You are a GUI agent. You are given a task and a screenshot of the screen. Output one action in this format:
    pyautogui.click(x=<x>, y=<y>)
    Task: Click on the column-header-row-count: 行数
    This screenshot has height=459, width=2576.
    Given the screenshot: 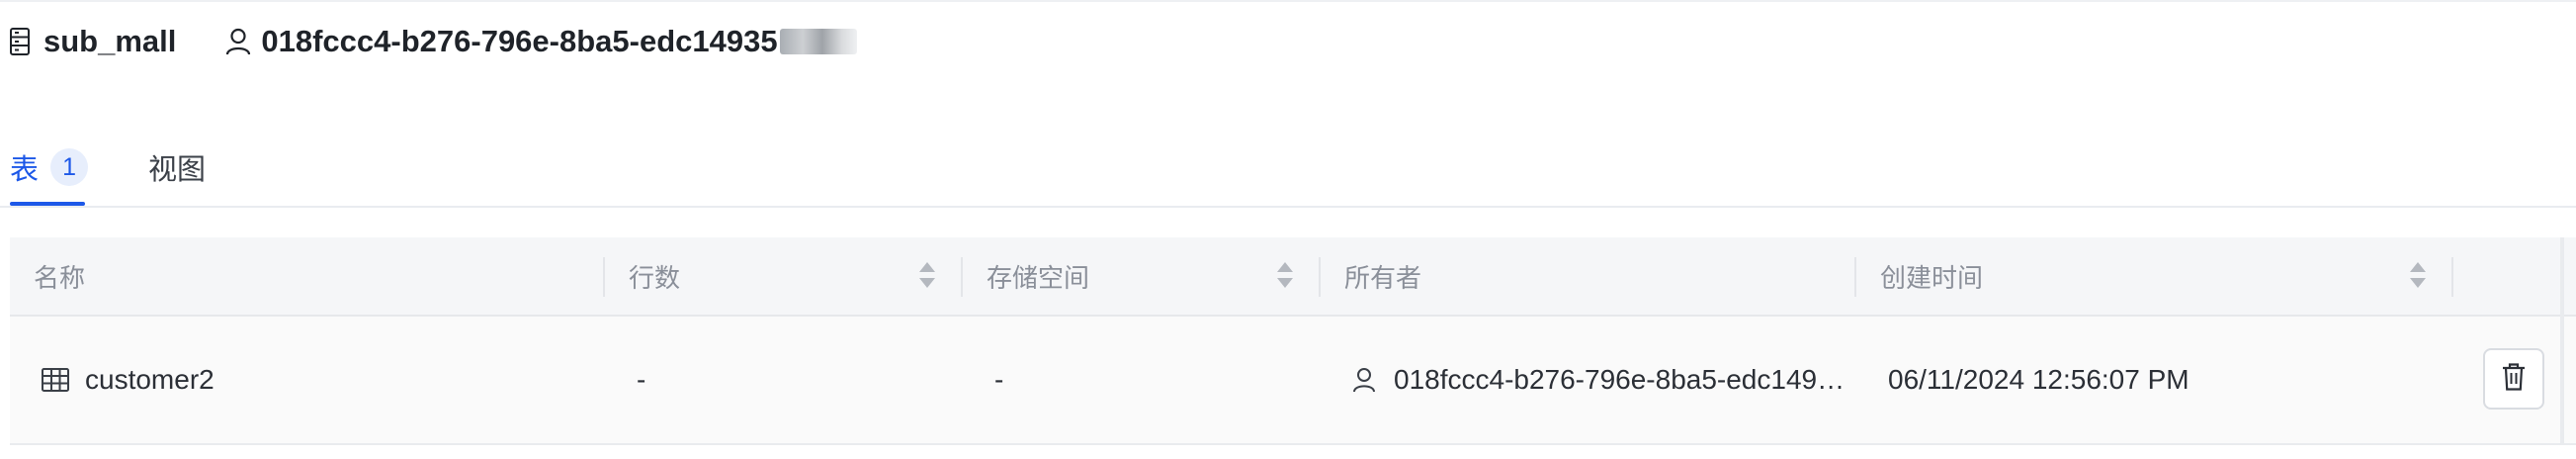 What is the action you would take?
    pyautogui.click(x=654, y=276)
    